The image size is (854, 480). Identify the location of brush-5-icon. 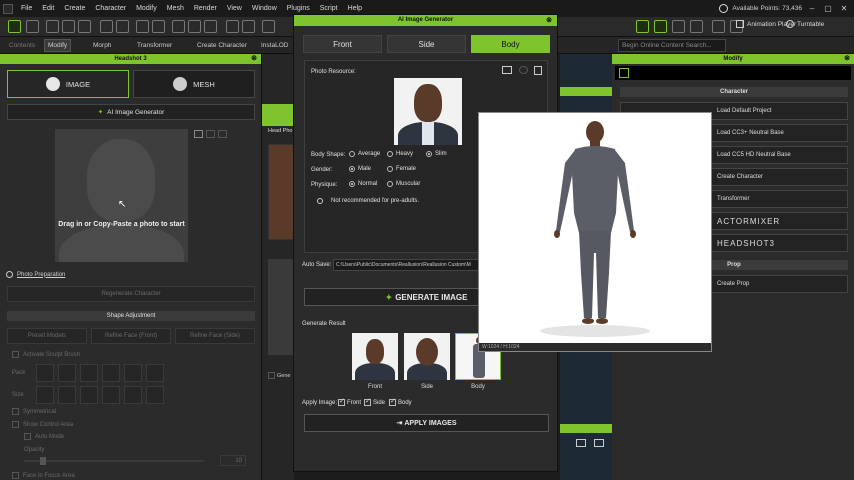
(133, 373).